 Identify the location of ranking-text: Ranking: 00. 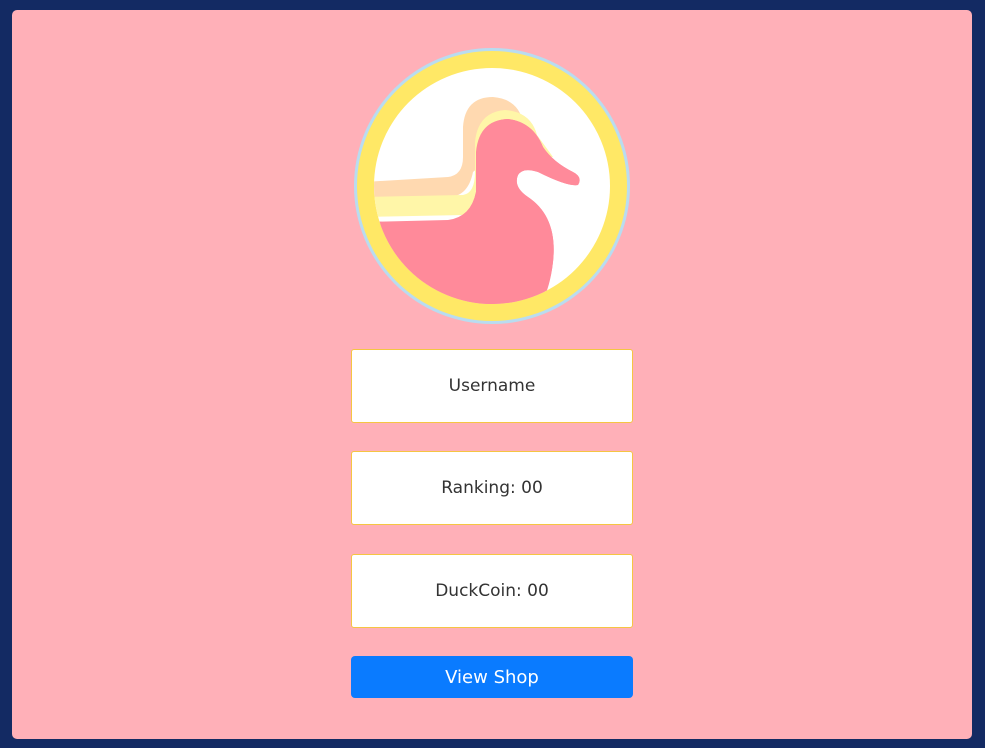
(492, 488).